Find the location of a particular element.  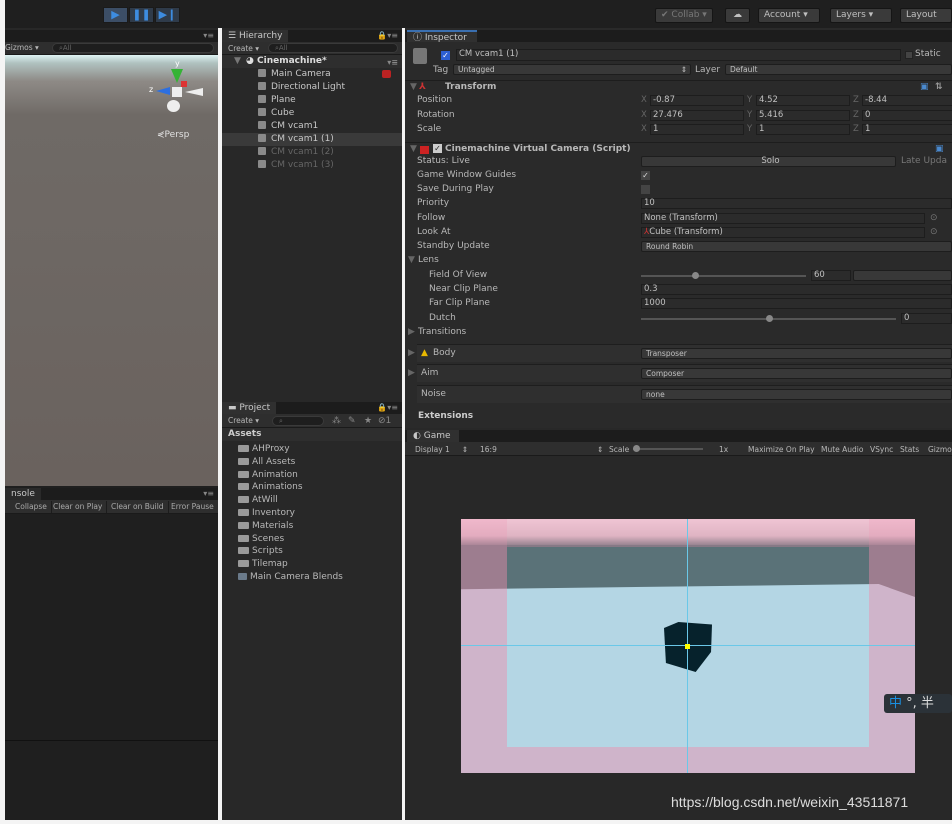

project-item: AHProxy is located at coordinates (312, 449).